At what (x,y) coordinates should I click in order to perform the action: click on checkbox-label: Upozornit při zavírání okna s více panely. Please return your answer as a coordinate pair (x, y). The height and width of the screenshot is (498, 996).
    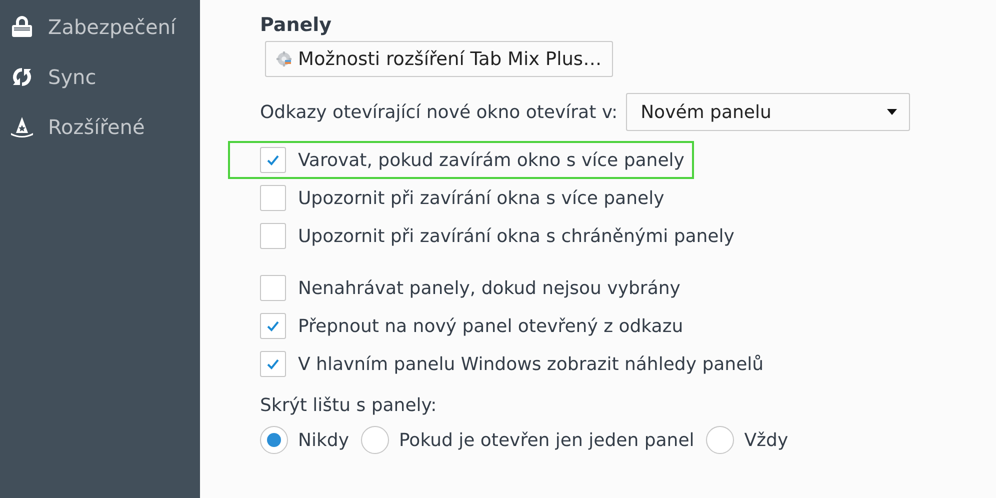
    Looking at the image, I should click on (481, 198).